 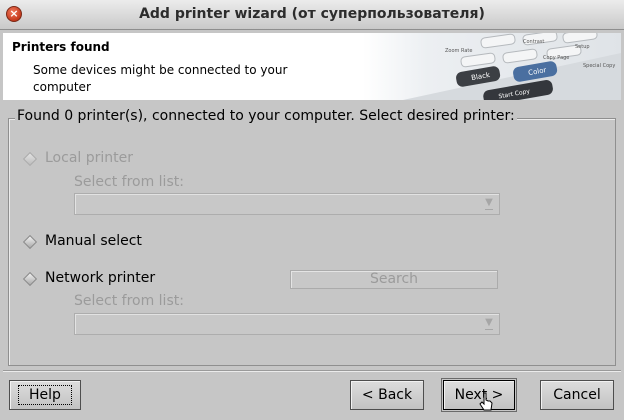 What do you see at coordinates (287, 324) in the screenshot?
I see `network-printer-combo: ▼` at bounding box center [287, 324].